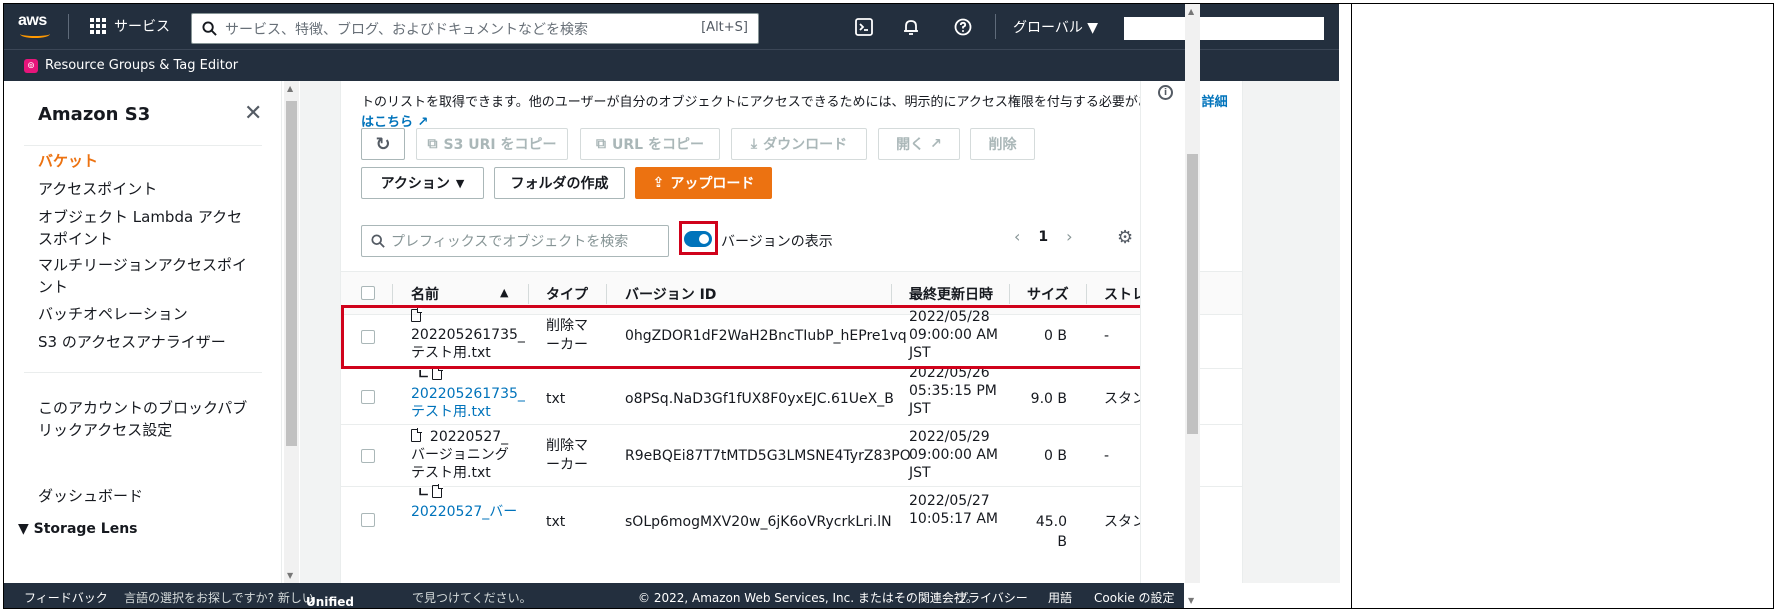 The width and height of the screenshot is (1777, 612). What do you see at coordinates (425, 294) in the screenshot?
I see `column-header-name: 名前` at bounding box center [425, 294].